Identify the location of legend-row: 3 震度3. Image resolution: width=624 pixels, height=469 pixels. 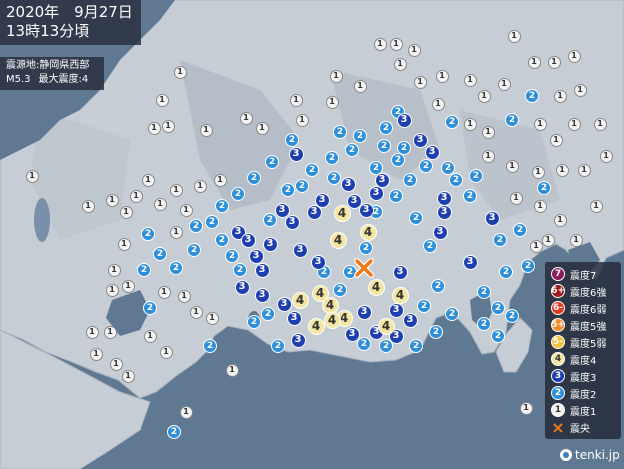
(573, 376).